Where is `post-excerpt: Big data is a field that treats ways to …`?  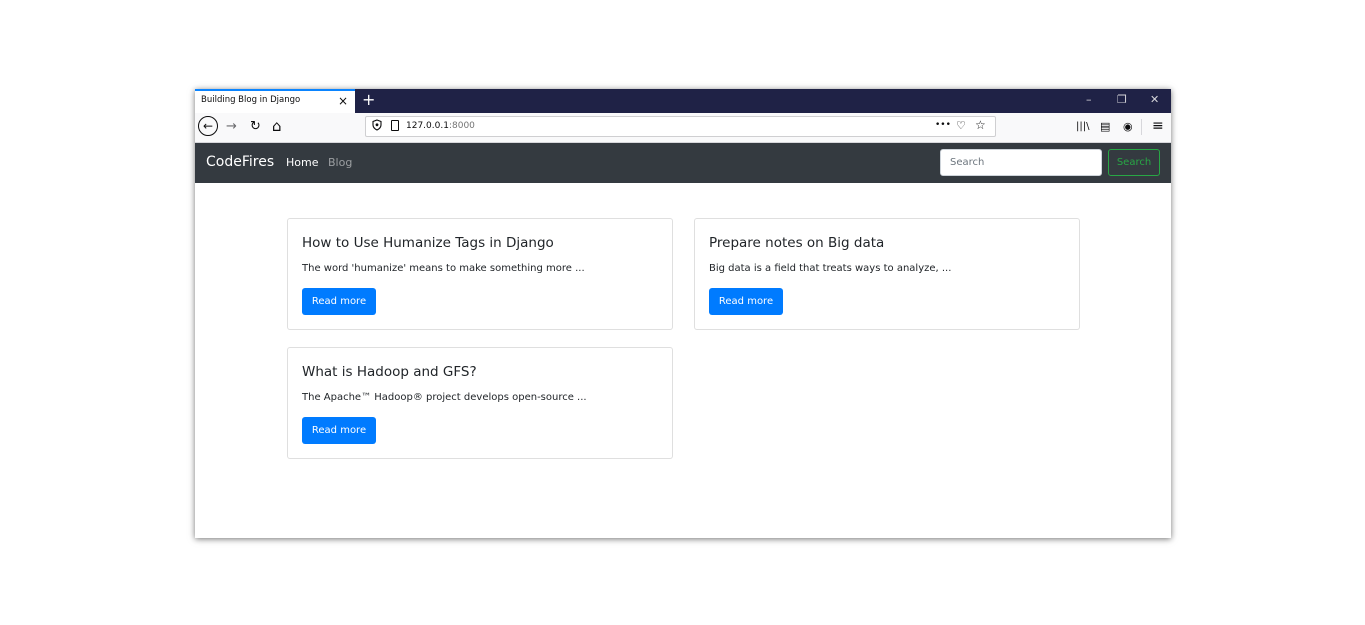
post-excerpt: Big data is a field that treats ways to … is located at coordinates (830, 268).